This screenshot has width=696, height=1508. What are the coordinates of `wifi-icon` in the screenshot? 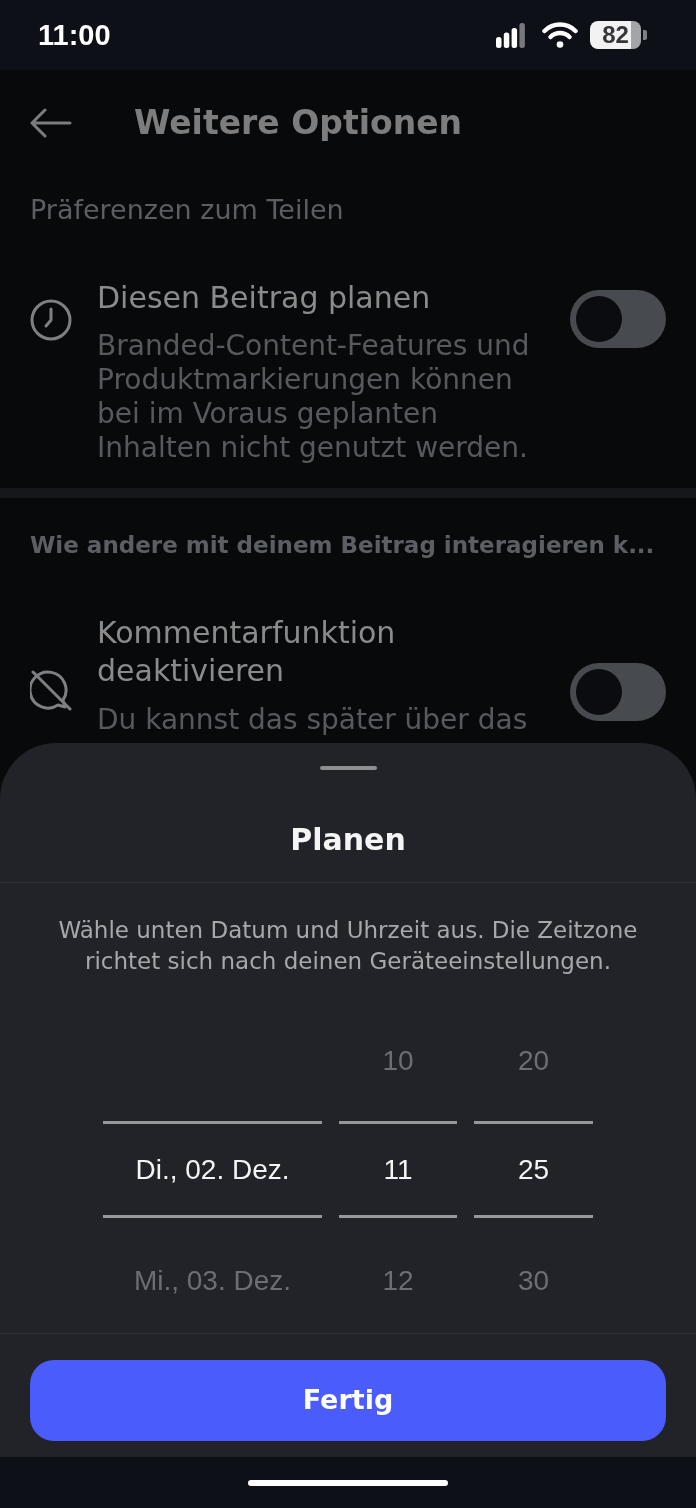 It's located at (560, 35).